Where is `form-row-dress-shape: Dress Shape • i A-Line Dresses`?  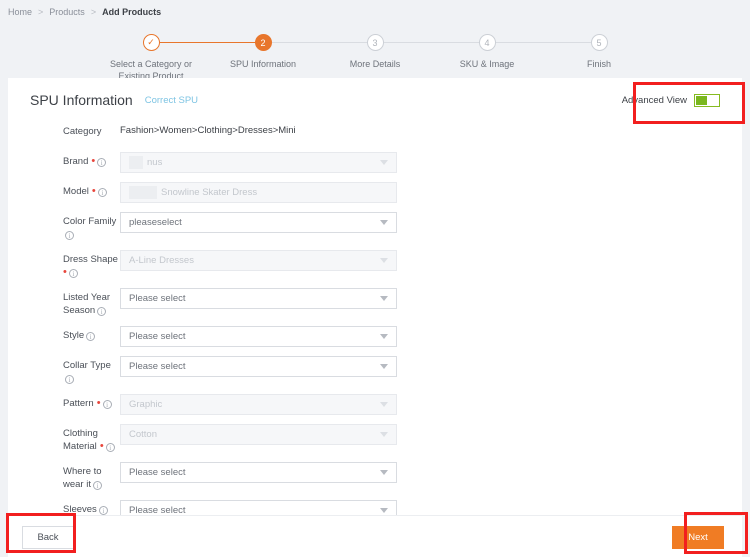
form-row-dress-shape: Dress Shape • i A-Line Dresses is located at coordinates (375, 264).